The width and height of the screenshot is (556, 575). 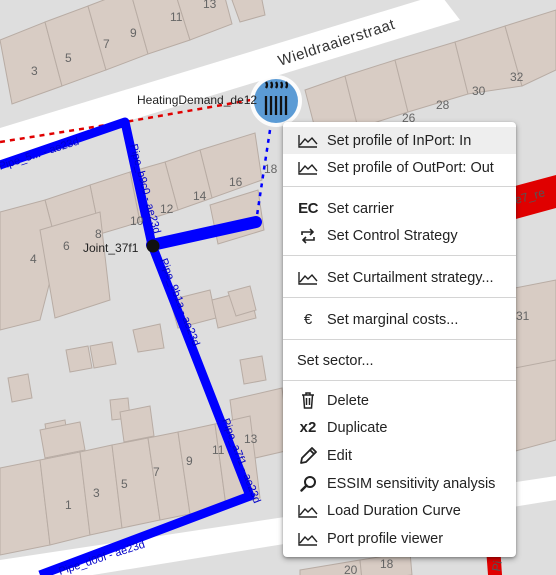 What do you see at coordinates (399, 427) in the screenshot?
I see `menu-item-duplicate: x2 Duplicate` at bounding box center [399, 427].